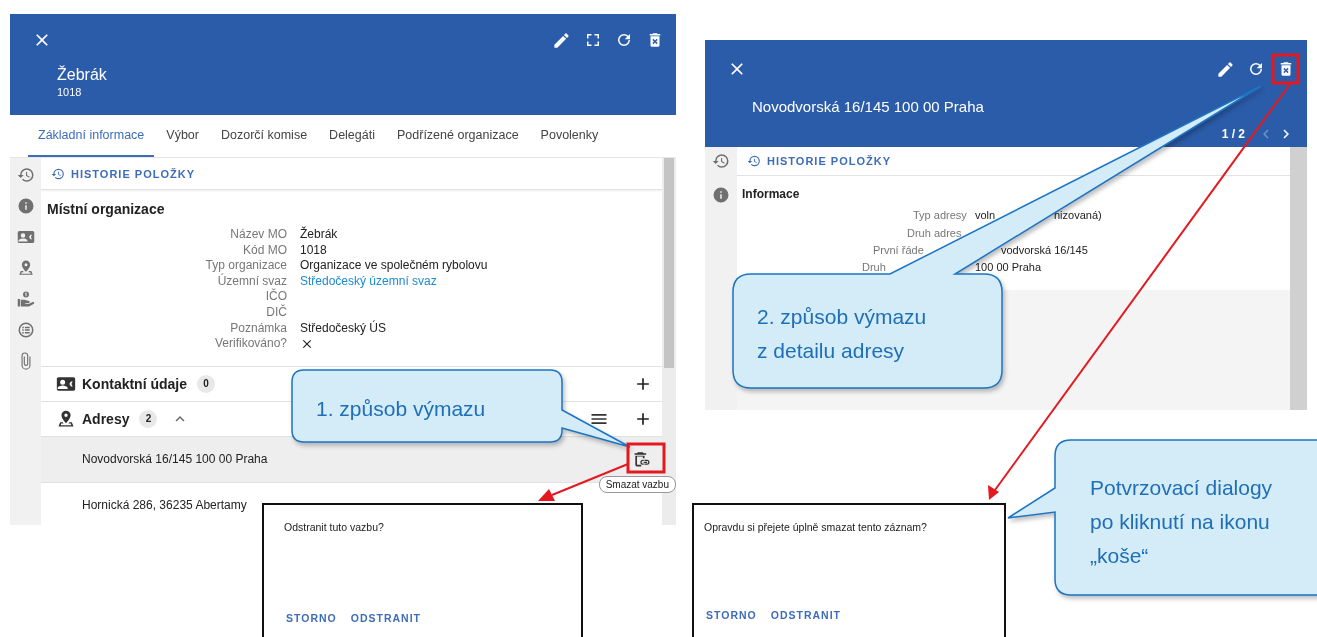 The image size is (1317, 637). What do you see at coordinates (251, 280) in the screenshot?
I see `field-label: Územní svaz` at bounding box center [251, 280].